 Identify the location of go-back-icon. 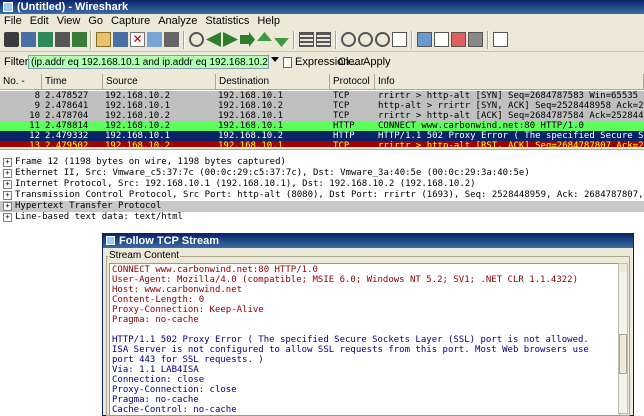
(213, 39).